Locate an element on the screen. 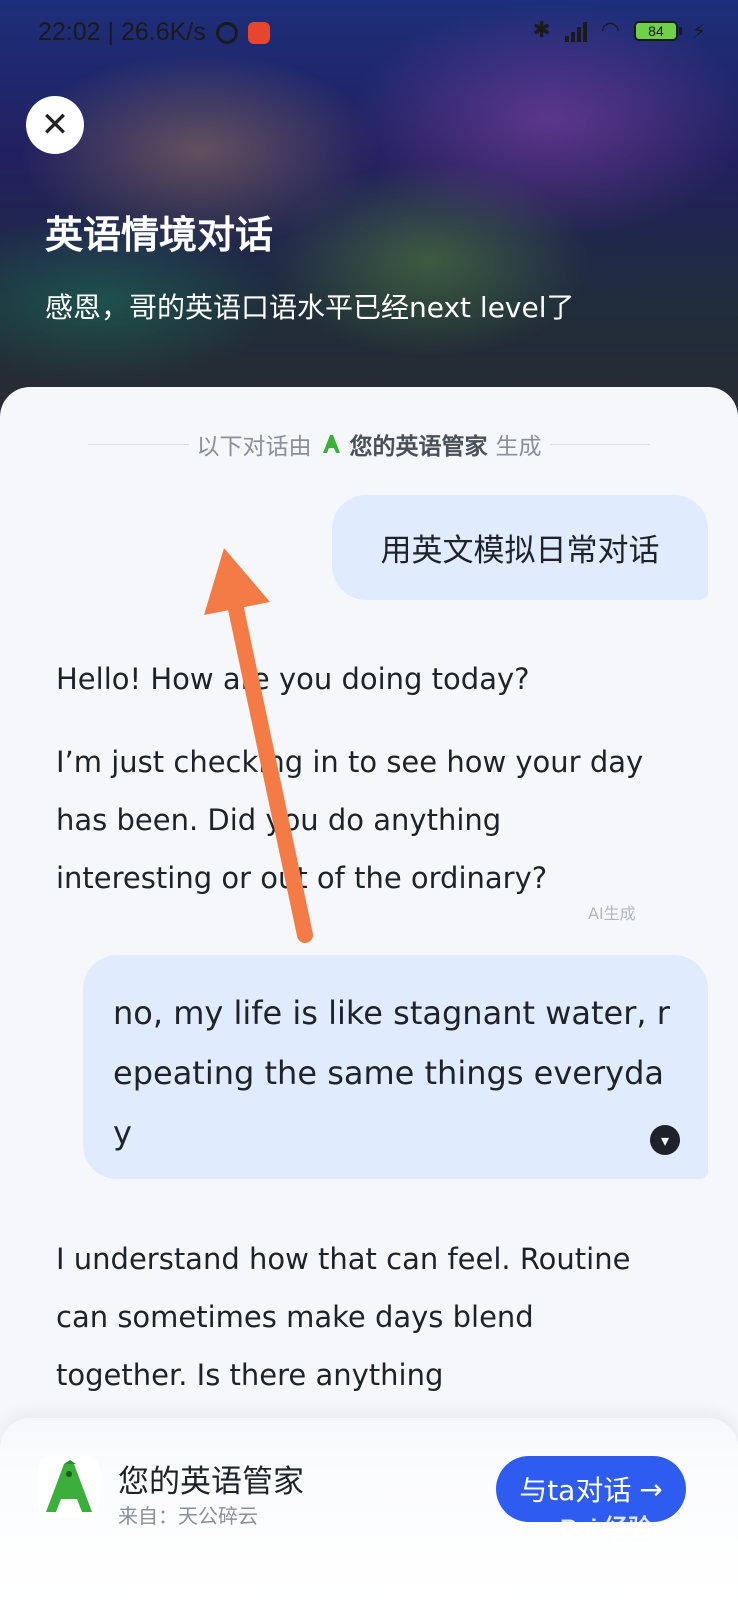  page-subtitle: 感恩，哥的英语口语水平已经next level了 is located at coordinates (310, 307).